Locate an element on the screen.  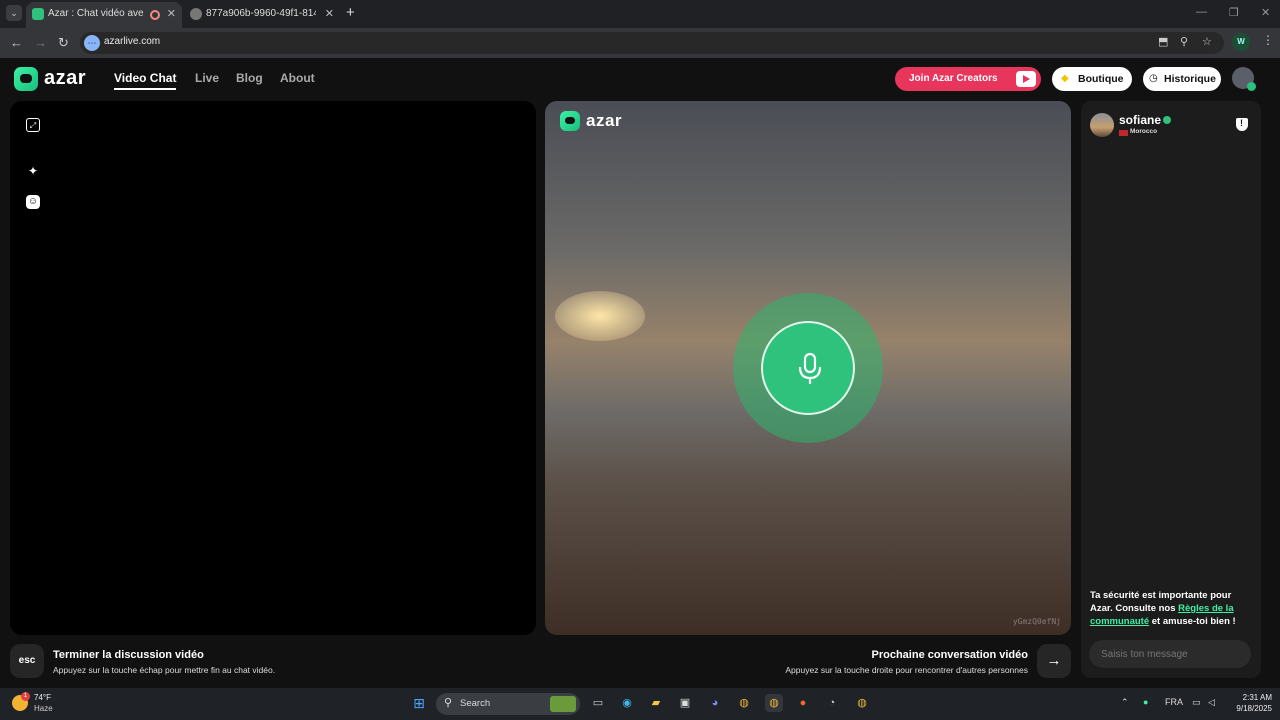
browser-menu-icon: ⋮ is located at coordinates (1268, 40).